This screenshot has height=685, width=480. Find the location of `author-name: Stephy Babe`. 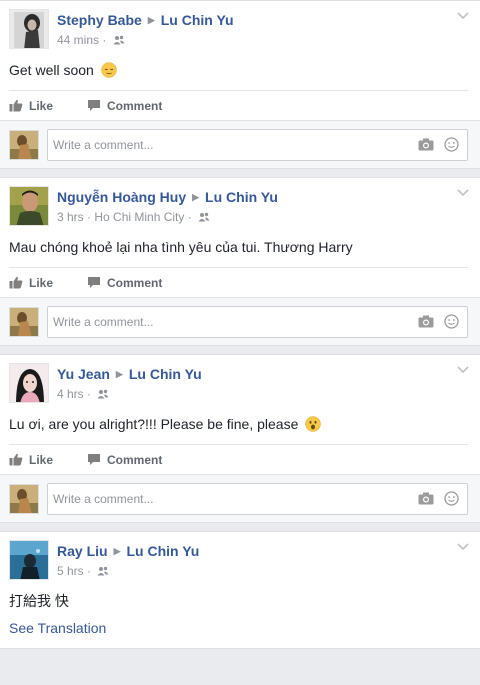

author-name: Stephy Babe is located at coordinates (99, 20).